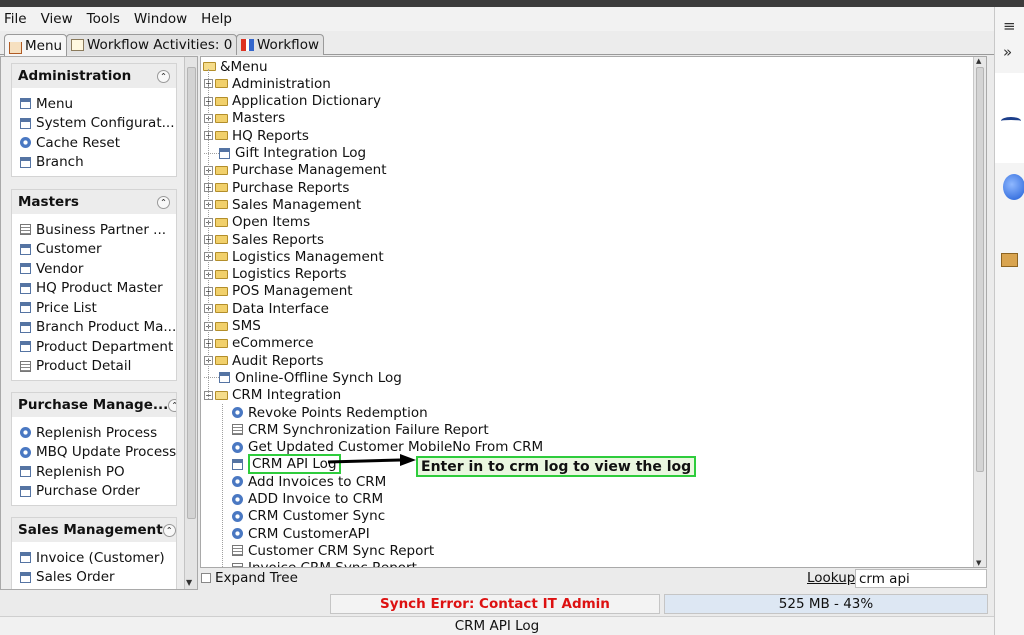 The height and width of the screenshot is (635, 1024). I want to click on tree-folder: + Audit Reports, so click(263, 360).